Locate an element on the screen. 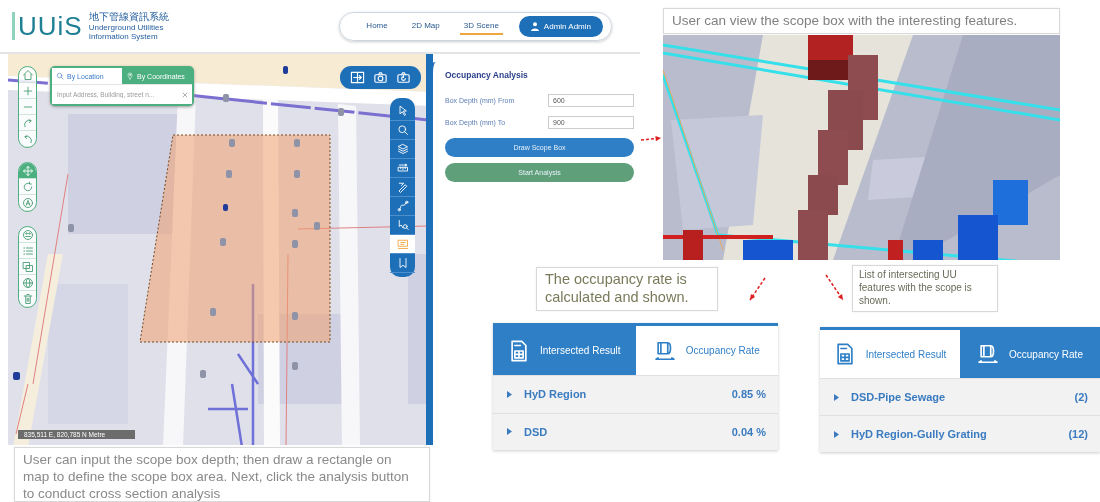 Image resolution: width=1100 pixels, height=502 pixels. pointer-search-icon is located at coordinates (402, 225).